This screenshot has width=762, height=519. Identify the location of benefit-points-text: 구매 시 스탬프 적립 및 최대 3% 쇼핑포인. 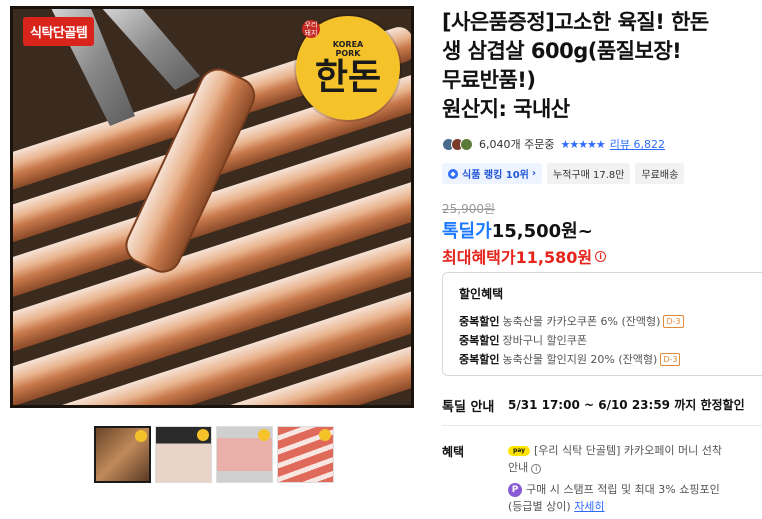
(623, 489).